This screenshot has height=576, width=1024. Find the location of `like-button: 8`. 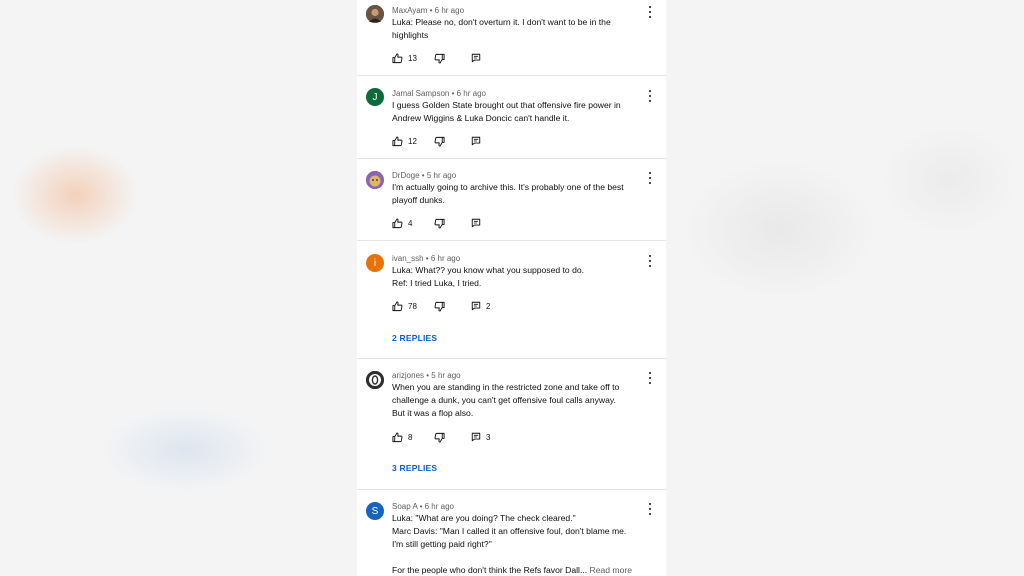

like-button: 8 is located at coordinates (402, 437).